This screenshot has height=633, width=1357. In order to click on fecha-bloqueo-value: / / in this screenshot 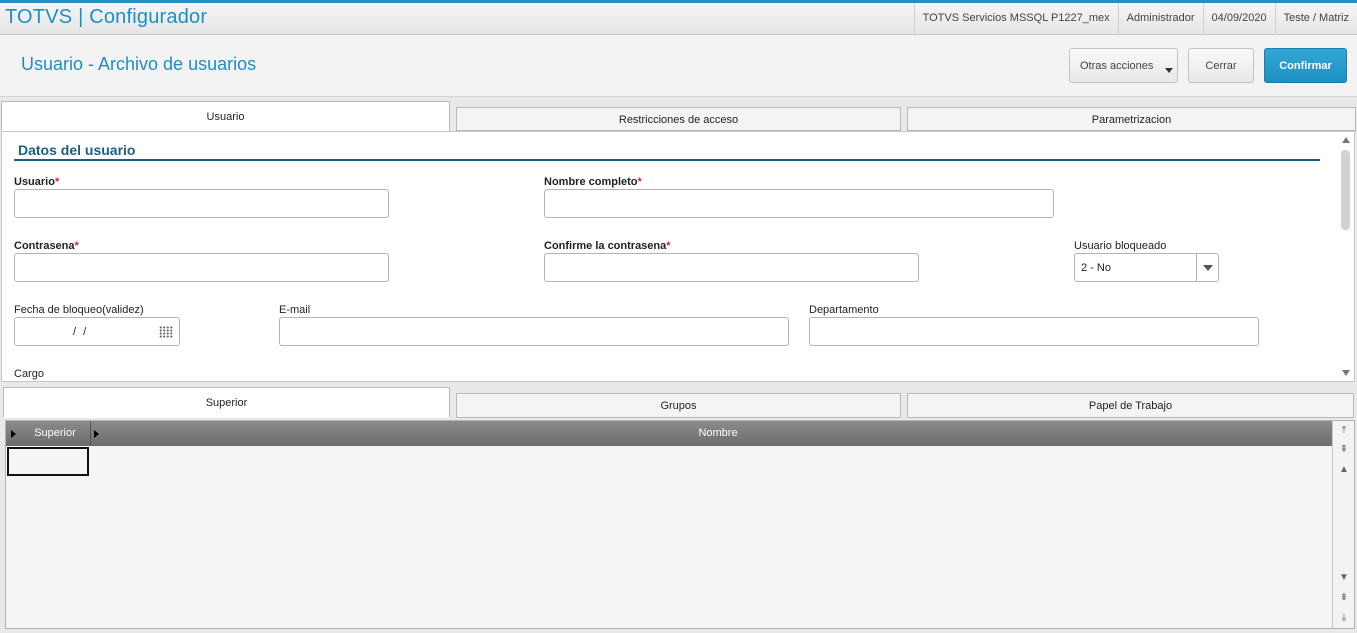, I will do `click(81, 332)`.